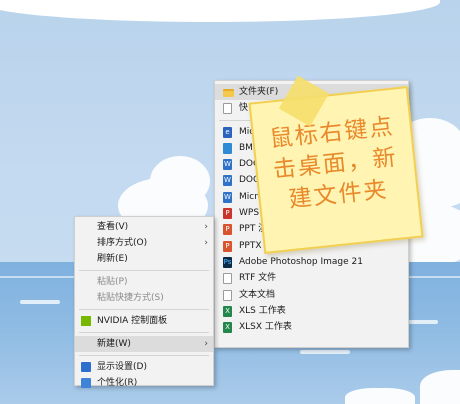 The height and width of the screenshot is (404, 460). Describe the element at coordinates (265, 327) in the screenshot. I see `new-xlsx-label: XLSX 工作表` at that location.